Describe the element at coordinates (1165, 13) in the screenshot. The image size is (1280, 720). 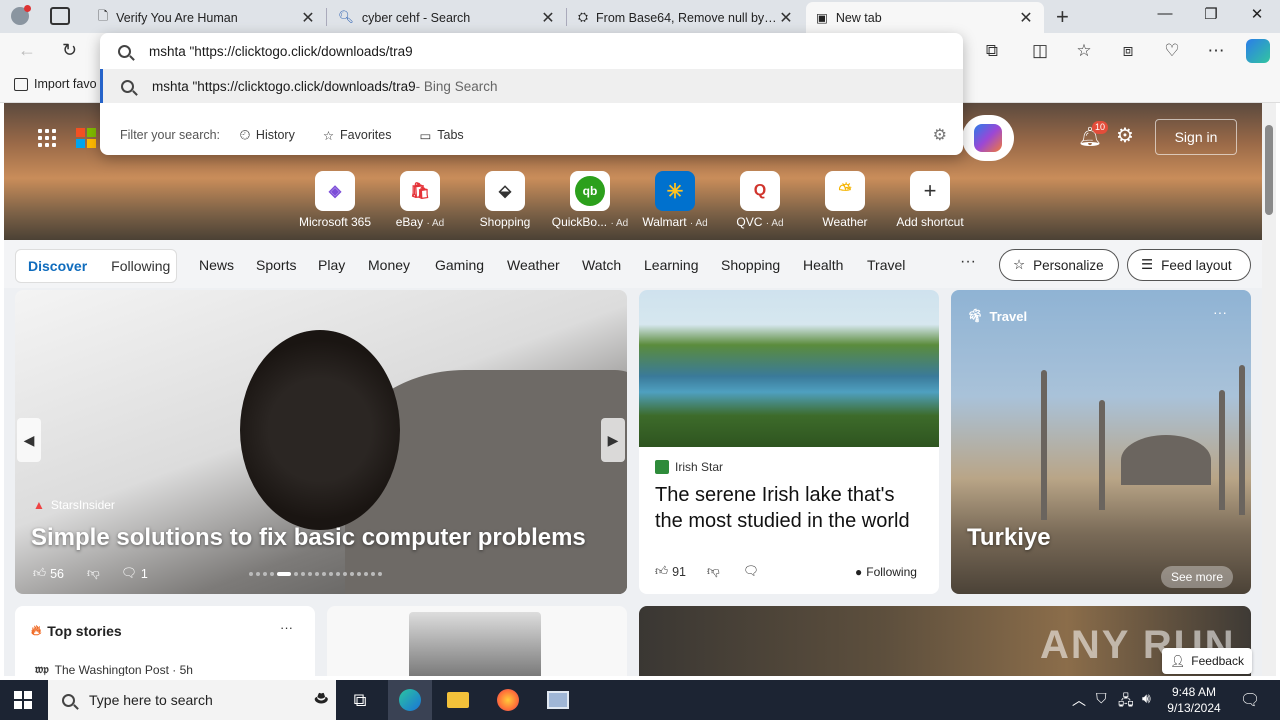
I see `minimize-button: —` at that location.